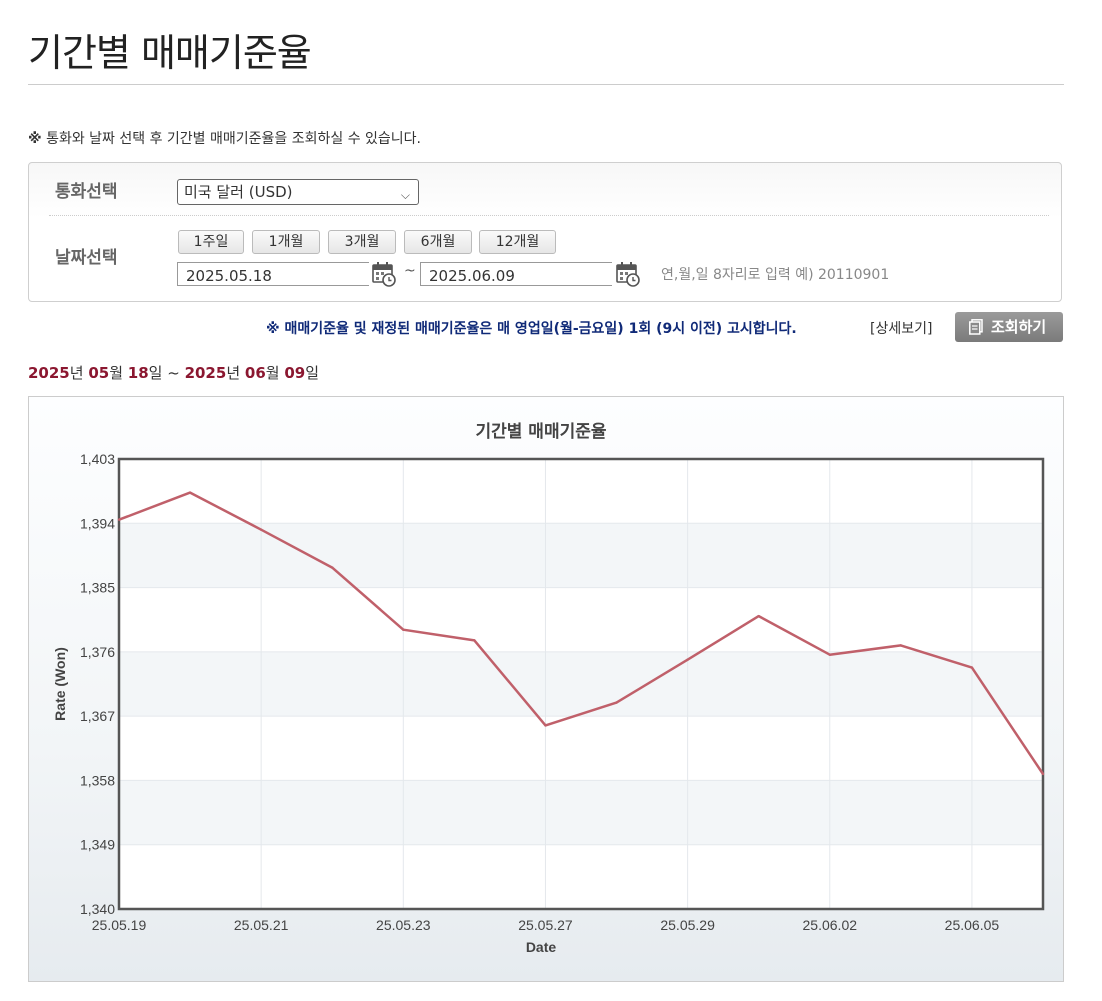 The height and width of the screenshot is (1001, 1102). I want to click on range-end-day: 09, so click(295, 373).